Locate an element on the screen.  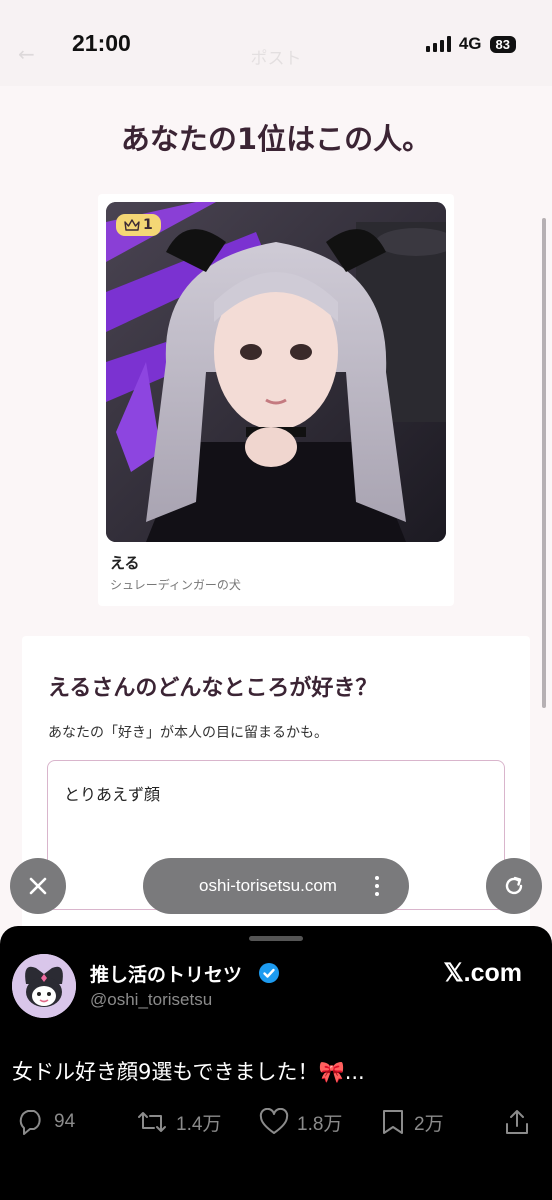
retweet-icon is located at coordinates (152, 1122).